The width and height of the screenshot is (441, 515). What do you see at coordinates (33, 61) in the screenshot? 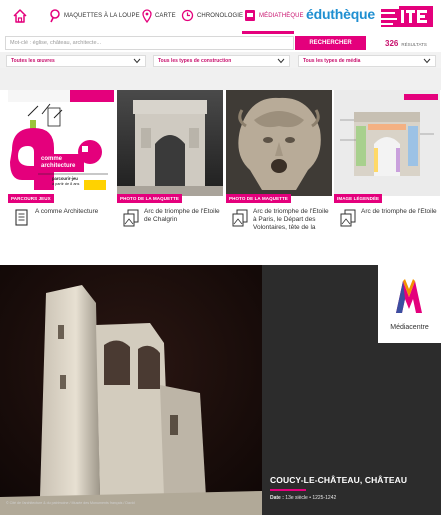
I see `select-value: Toutes les œuvres` at bounding box center [33, 61].